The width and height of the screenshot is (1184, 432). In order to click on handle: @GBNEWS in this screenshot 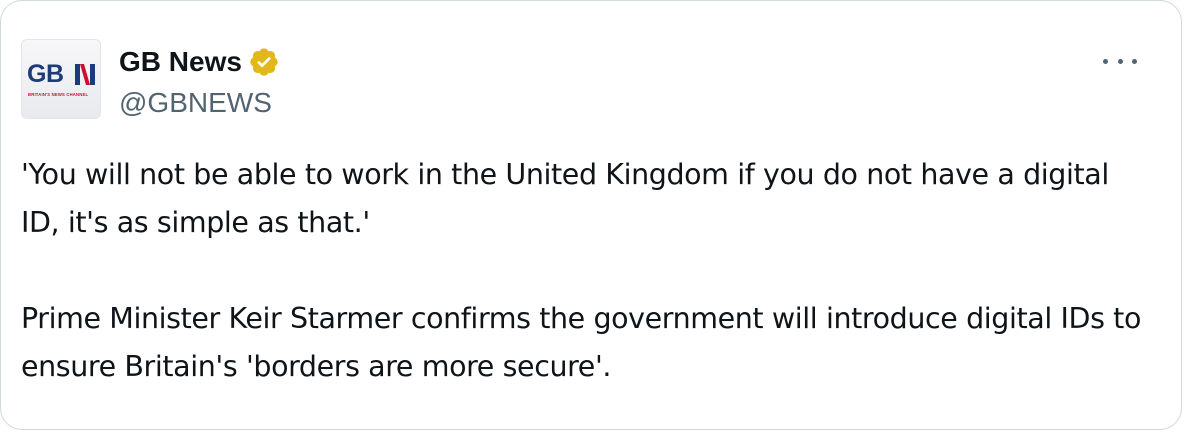, I will do `click(199, 103)`.